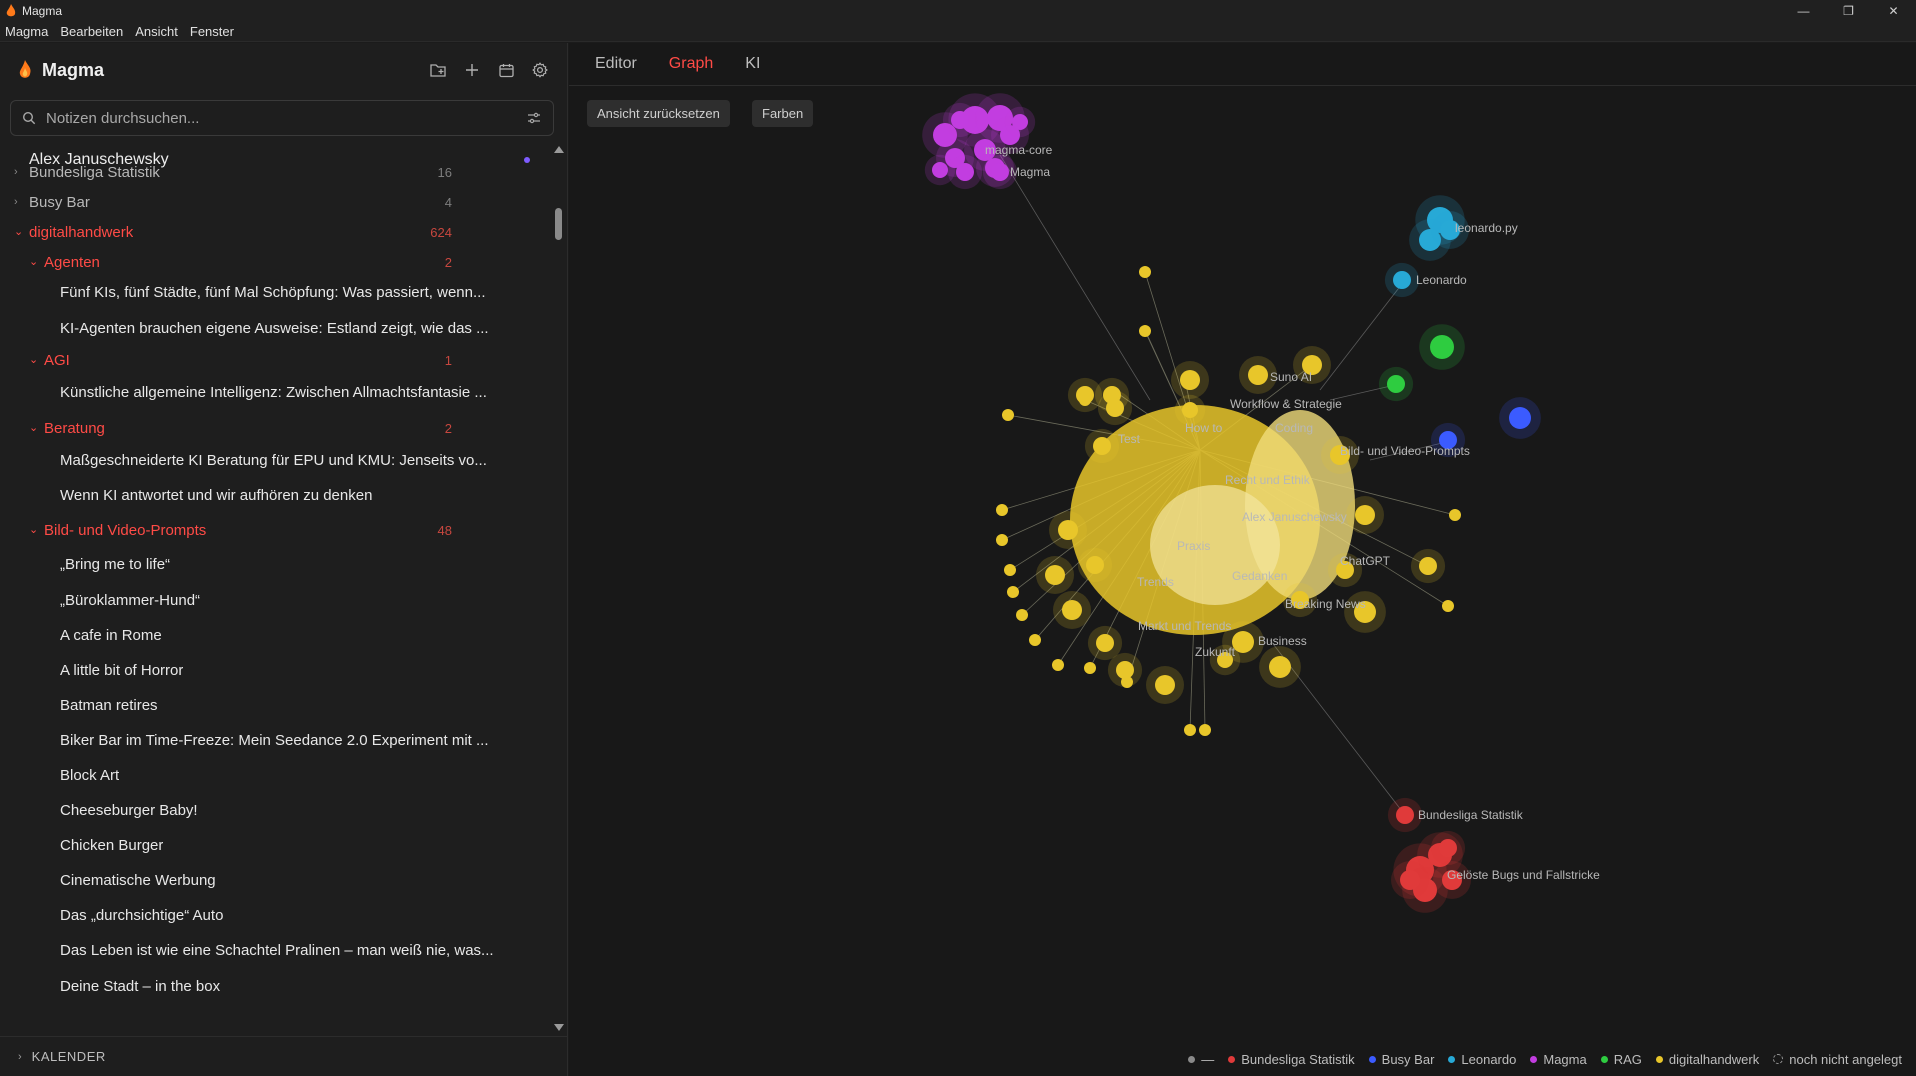  I want to click on note-item: Chicken Burger, so click(275, 845).